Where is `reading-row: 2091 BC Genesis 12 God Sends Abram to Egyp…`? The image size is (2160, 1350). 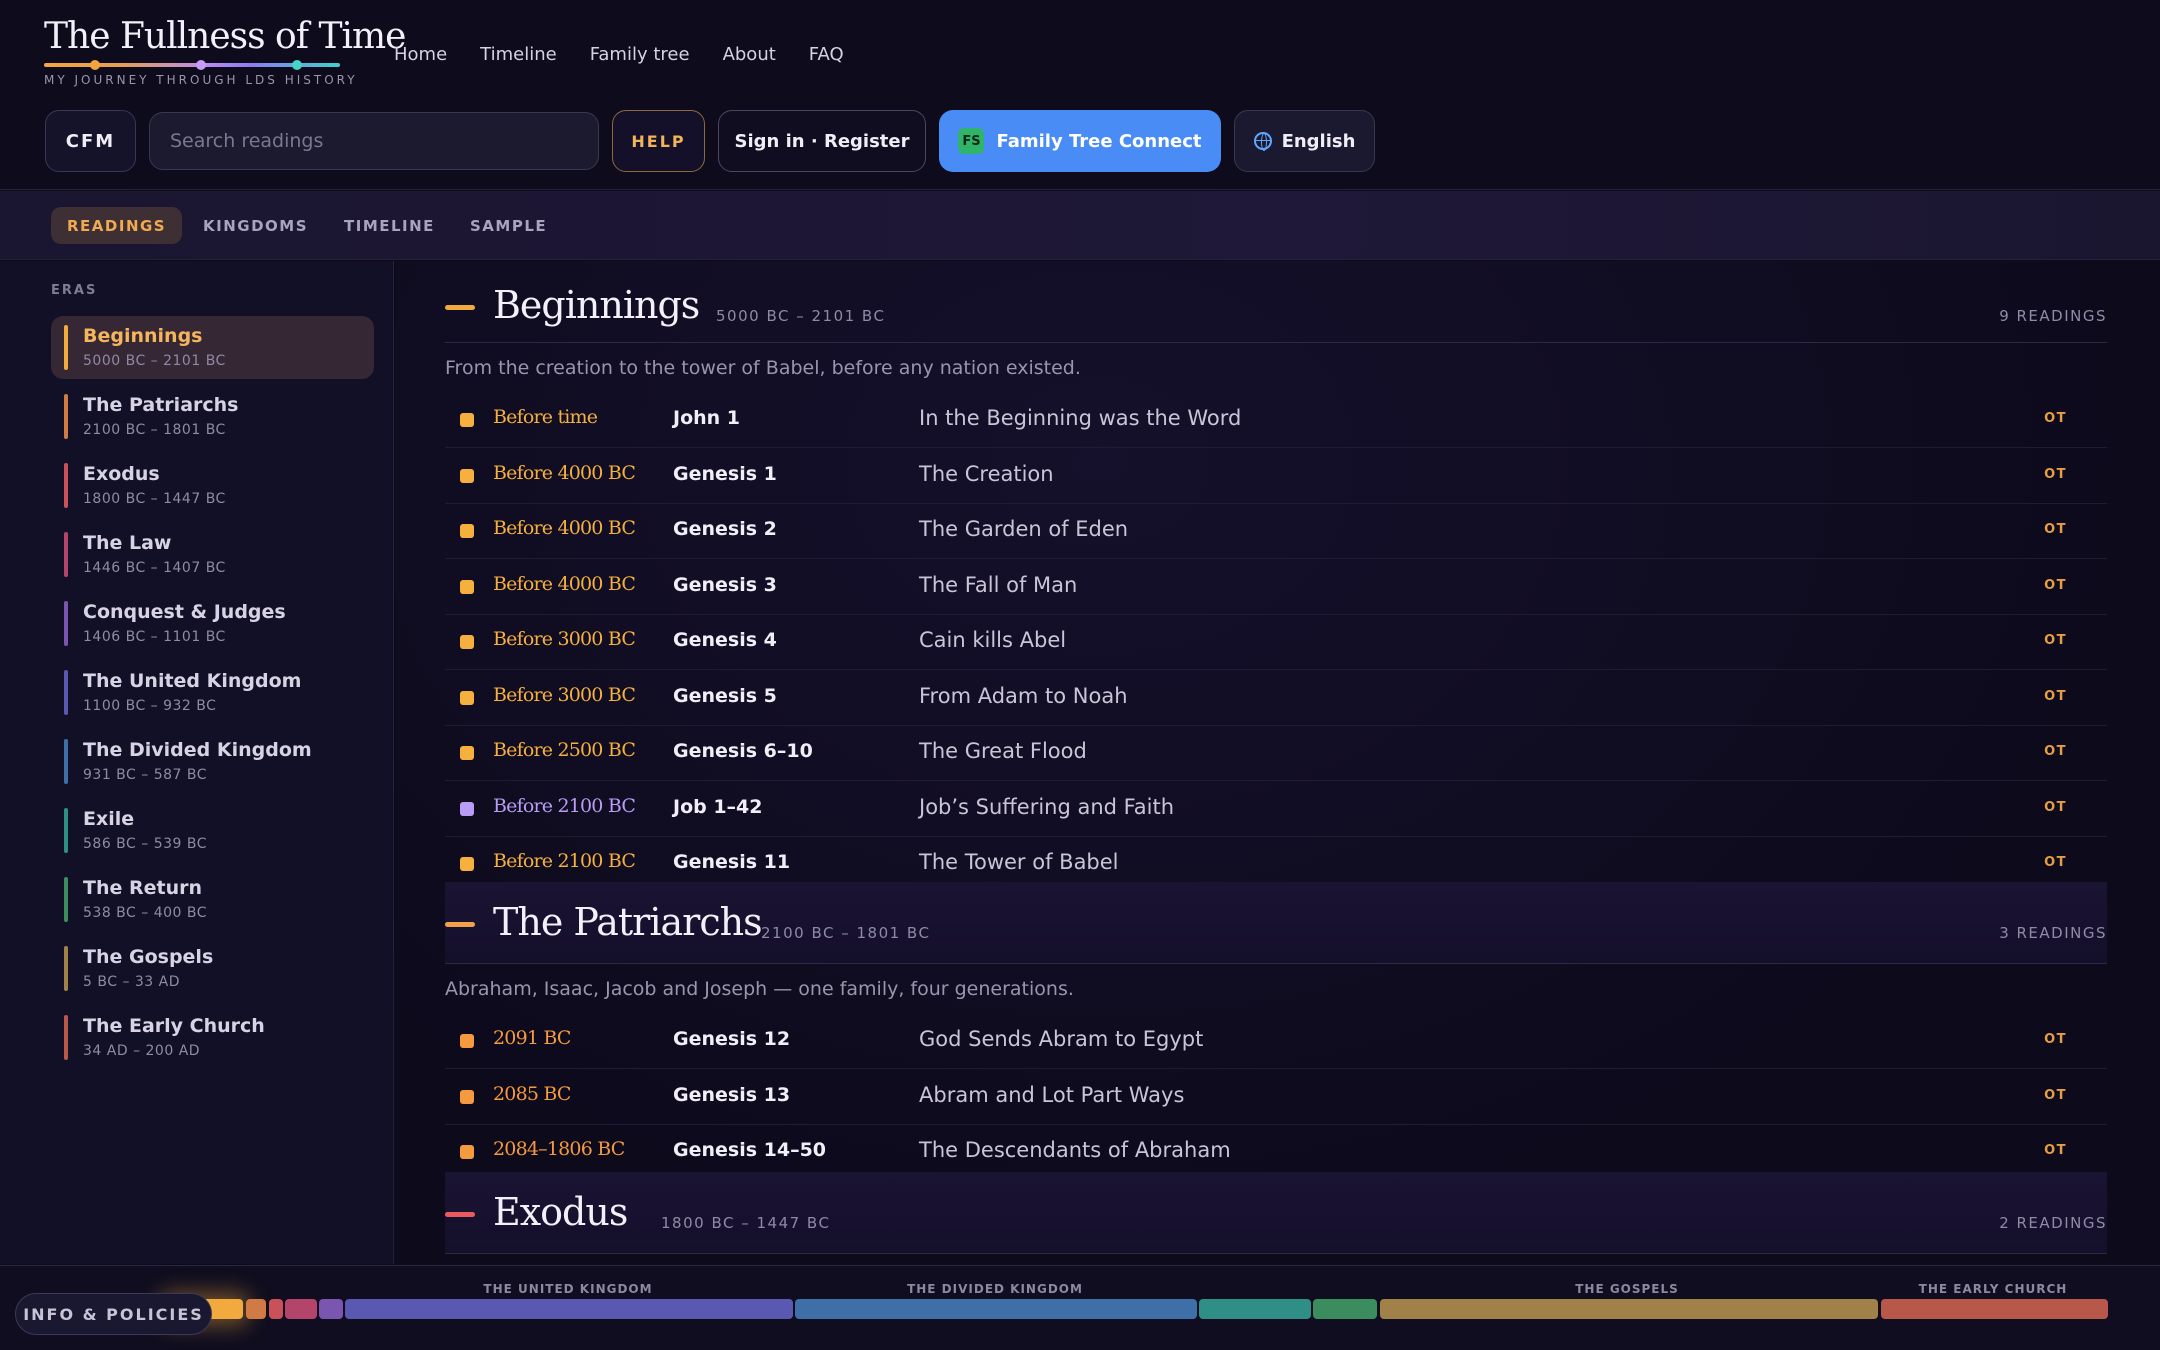
reading-row: 2091 BC Genesis 12 God Sends Abram to Egyp… is located at coordinates (1276, 1041).